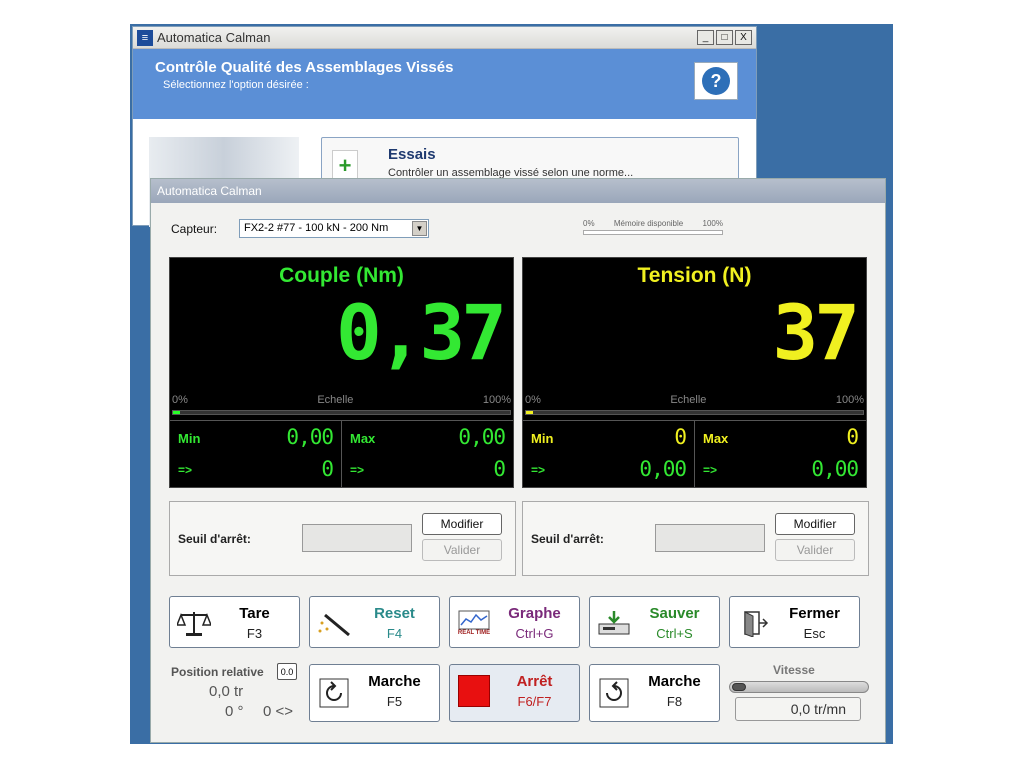 The image size is (1024, 768). I want to click on tension-max-arrow-value: 0,00, so click(835, 469).